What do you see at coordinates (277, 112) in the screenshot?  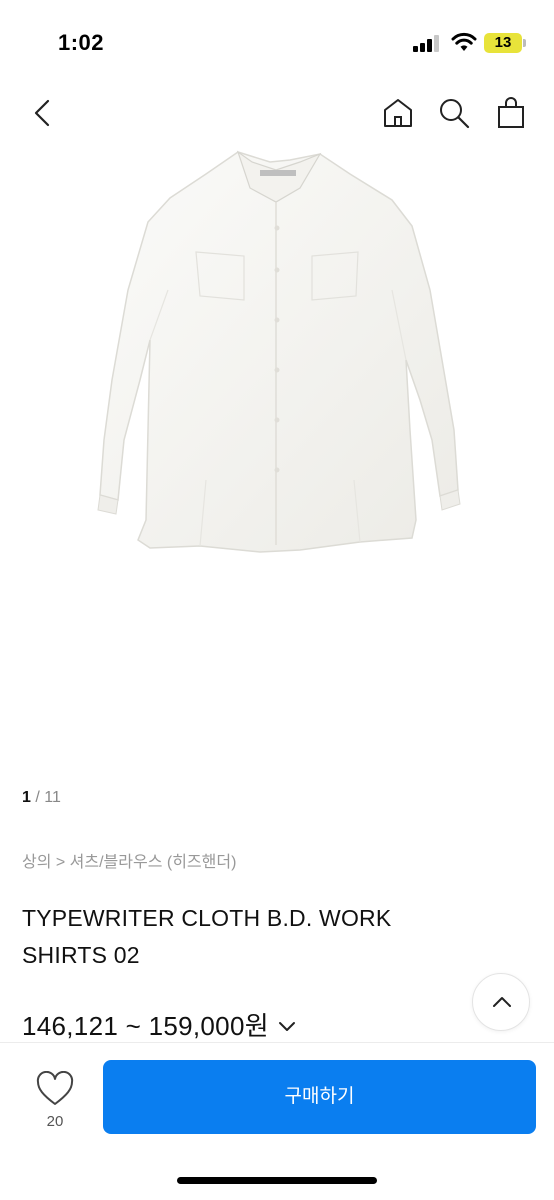 I see `top-navigation` at bounding box center [277, 112].